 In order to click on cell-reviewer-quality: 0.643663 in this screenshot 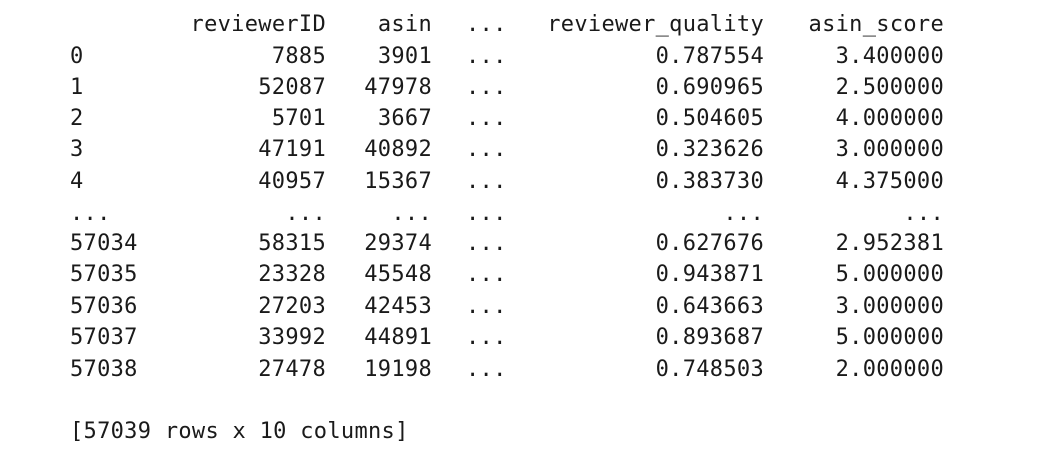, I will do `click(709, 306)`.